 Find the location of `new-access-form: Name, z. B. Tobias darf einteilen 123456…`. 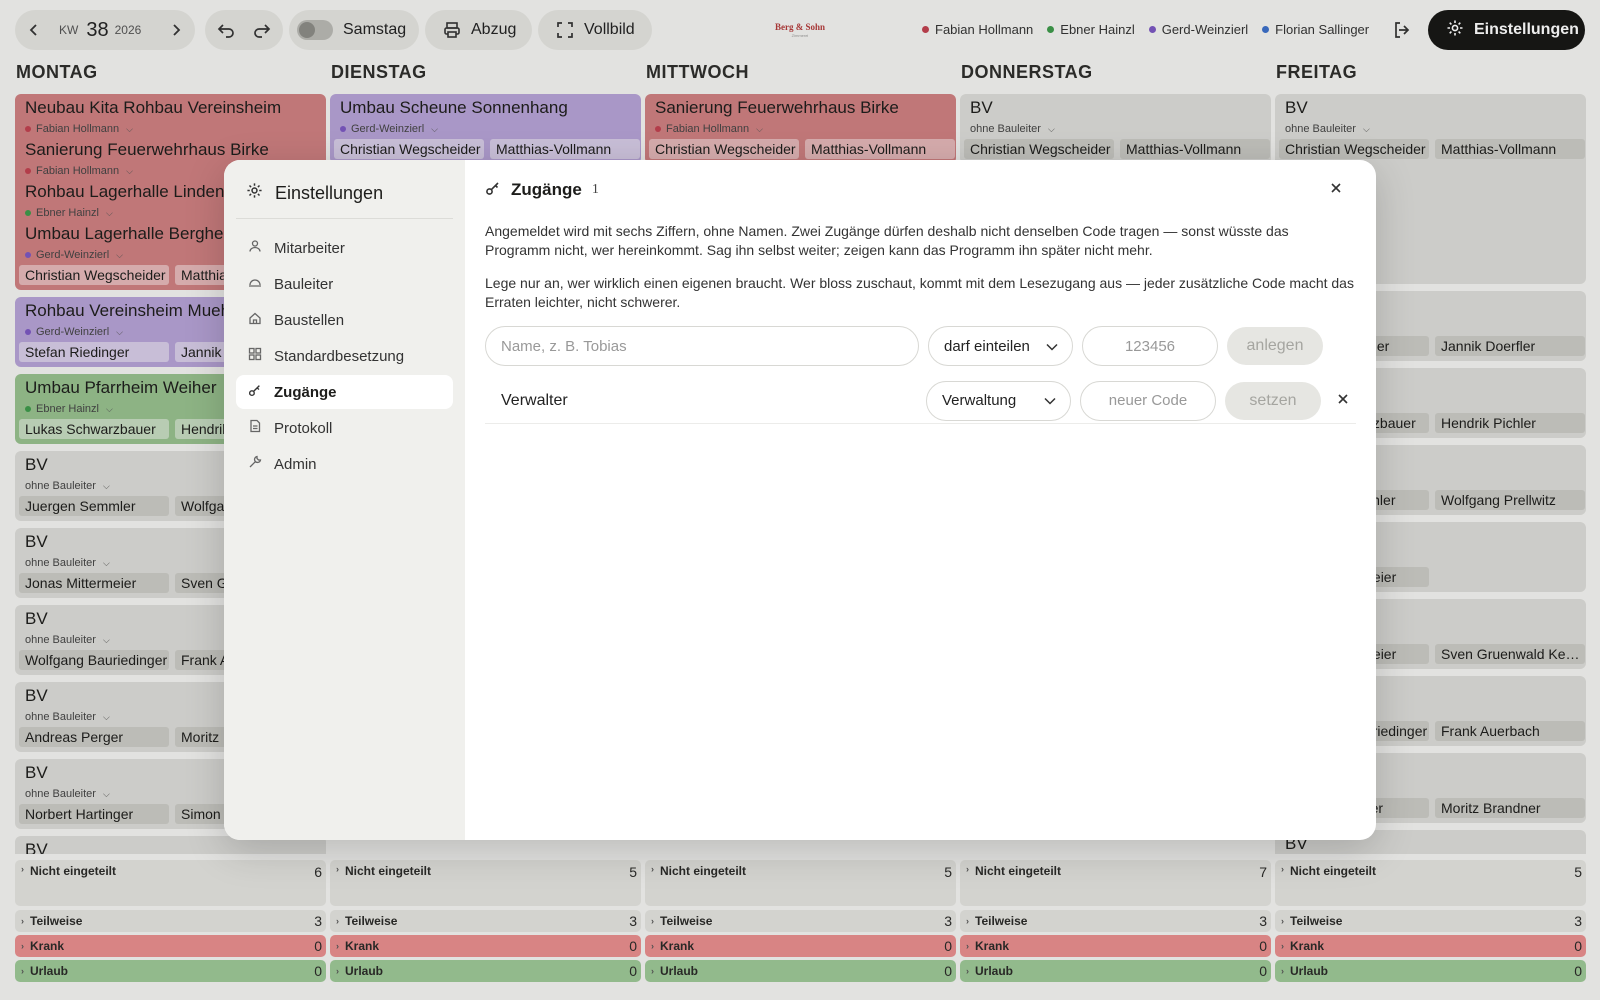

new-access-form: Name, z. B. Tobias darf einteilen 123456… is located at coordinates (920, 346).